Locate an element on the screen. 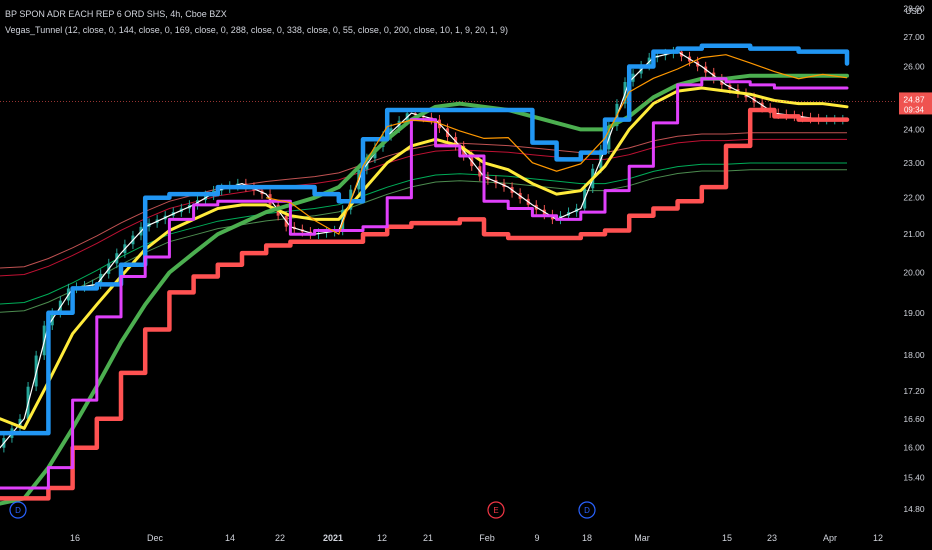 The height and width of the screenshot is (550, 932). time-tick: 23 is located at coordinates (772, 538).